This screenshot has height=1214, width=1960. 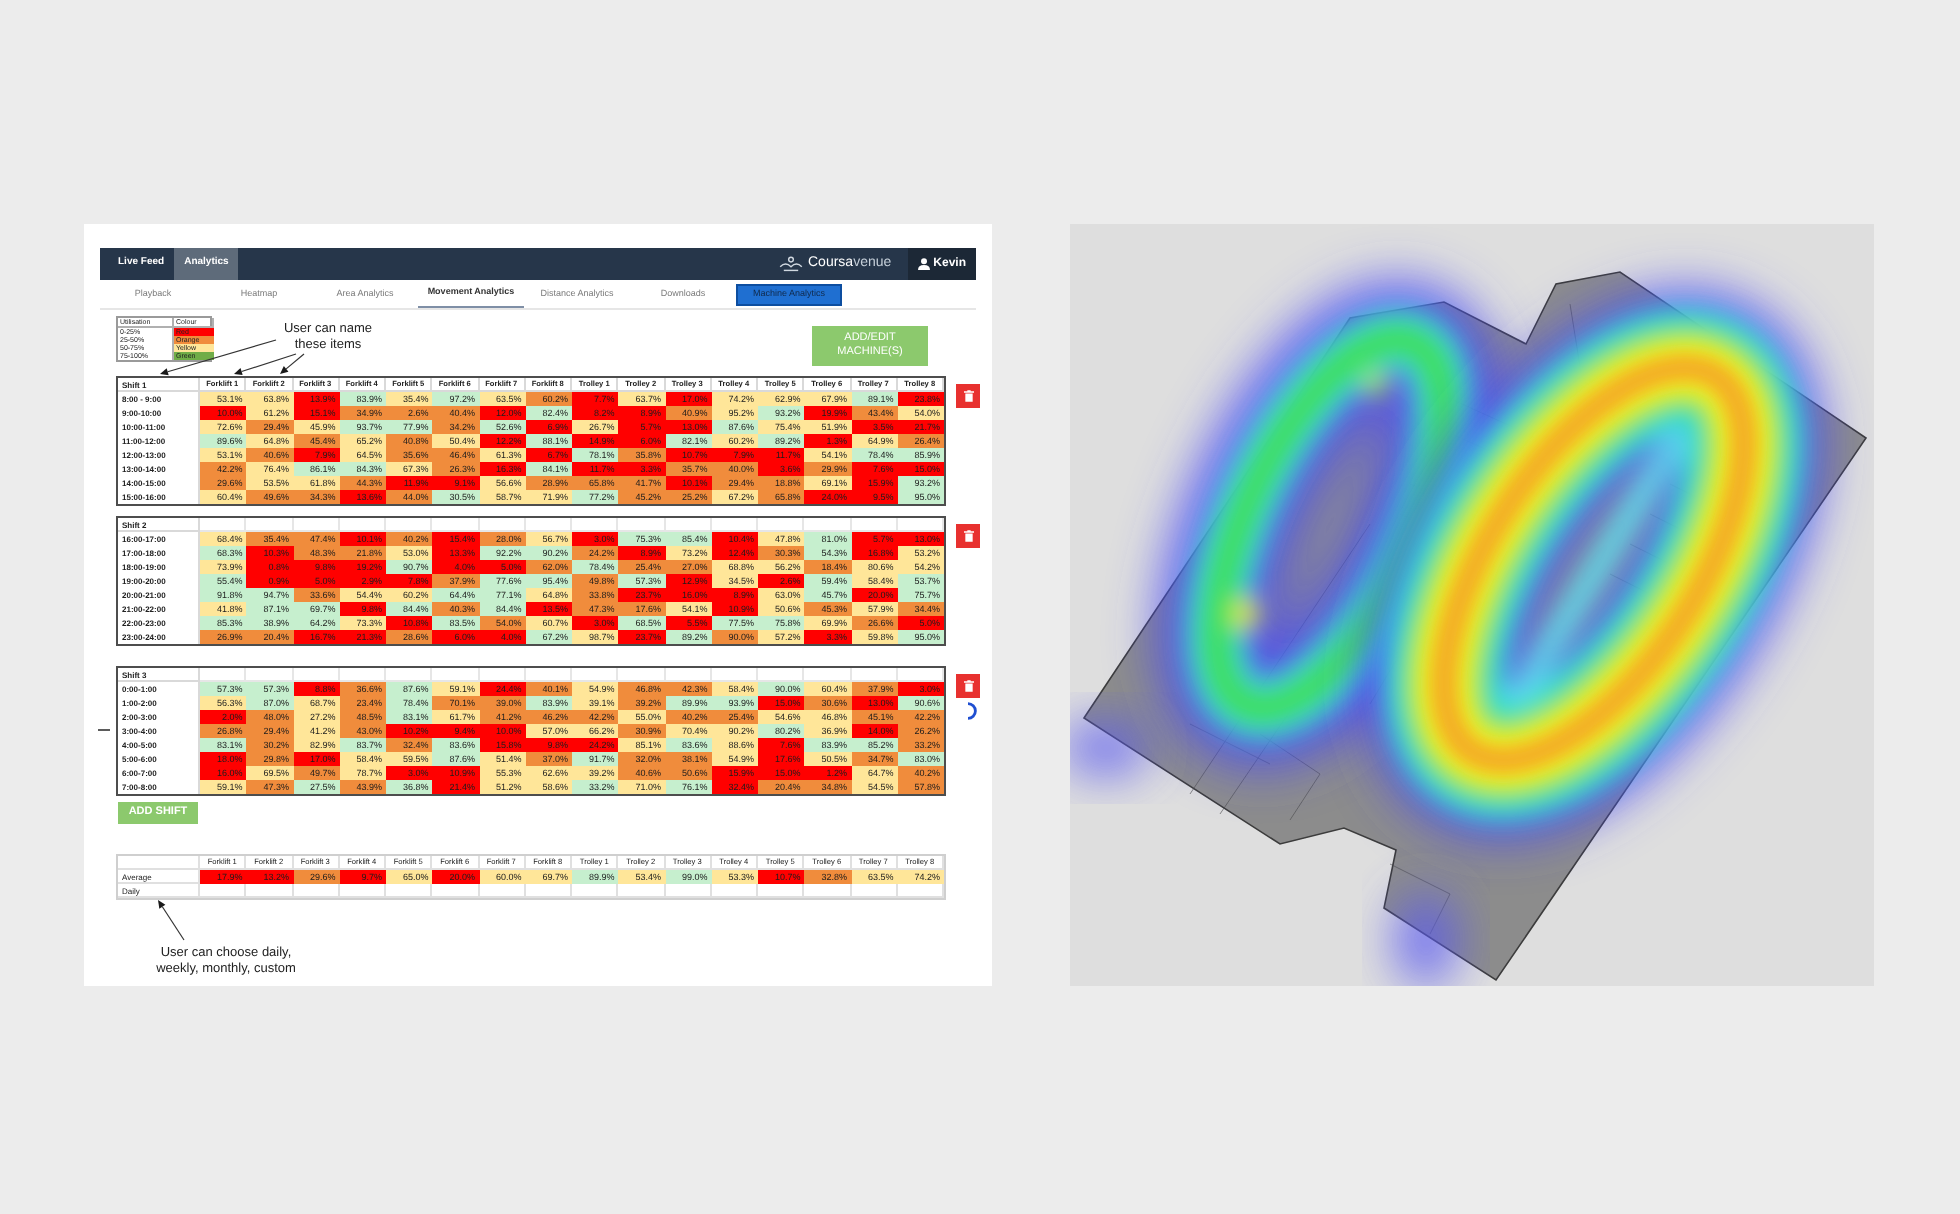 I want to click on pointer-arrow, so click(x=171, y=920).